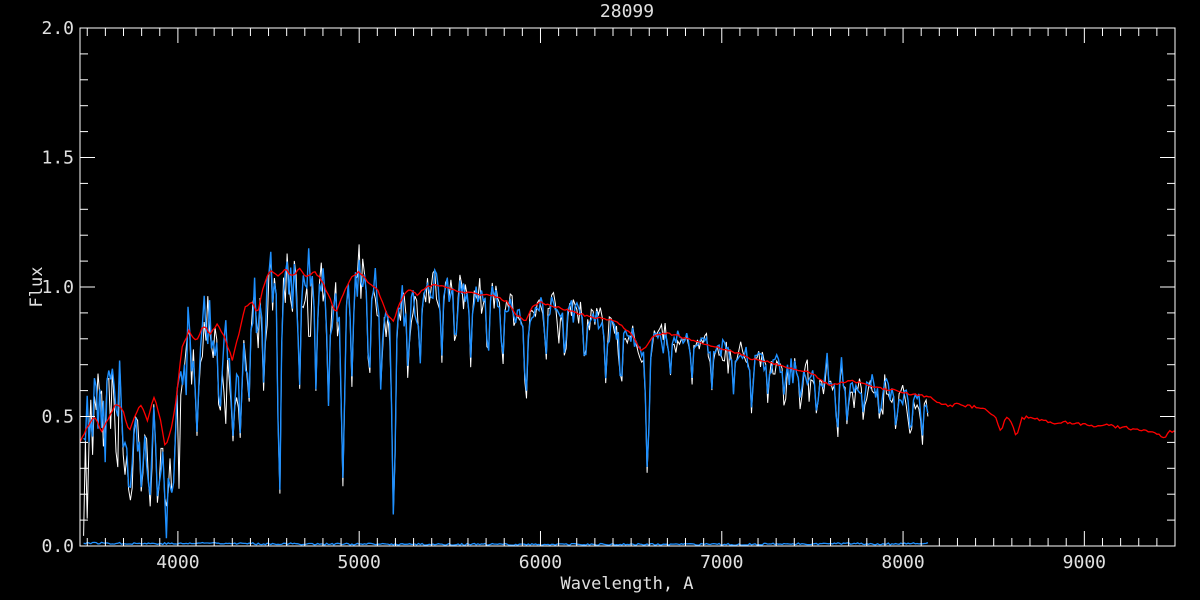  Describe the element at coordinates (626, 584) in the screenshot. I see `x-axis-label: Wavelength, A` at that location.